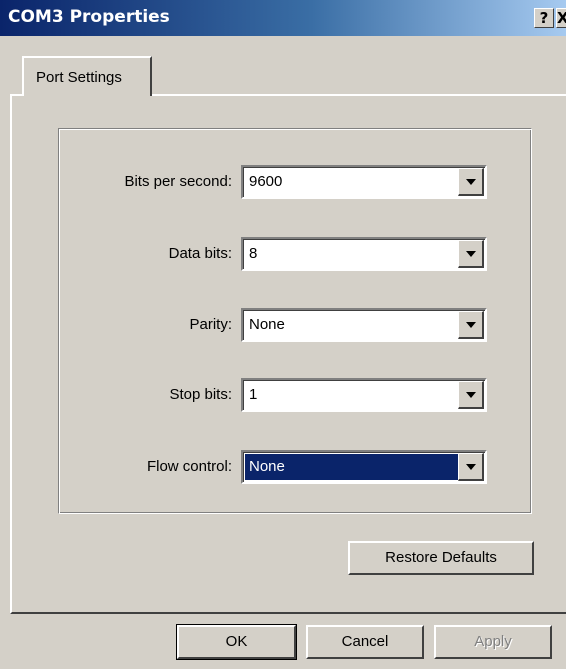  I want to click on ok-label: OK, so click(236, 641).